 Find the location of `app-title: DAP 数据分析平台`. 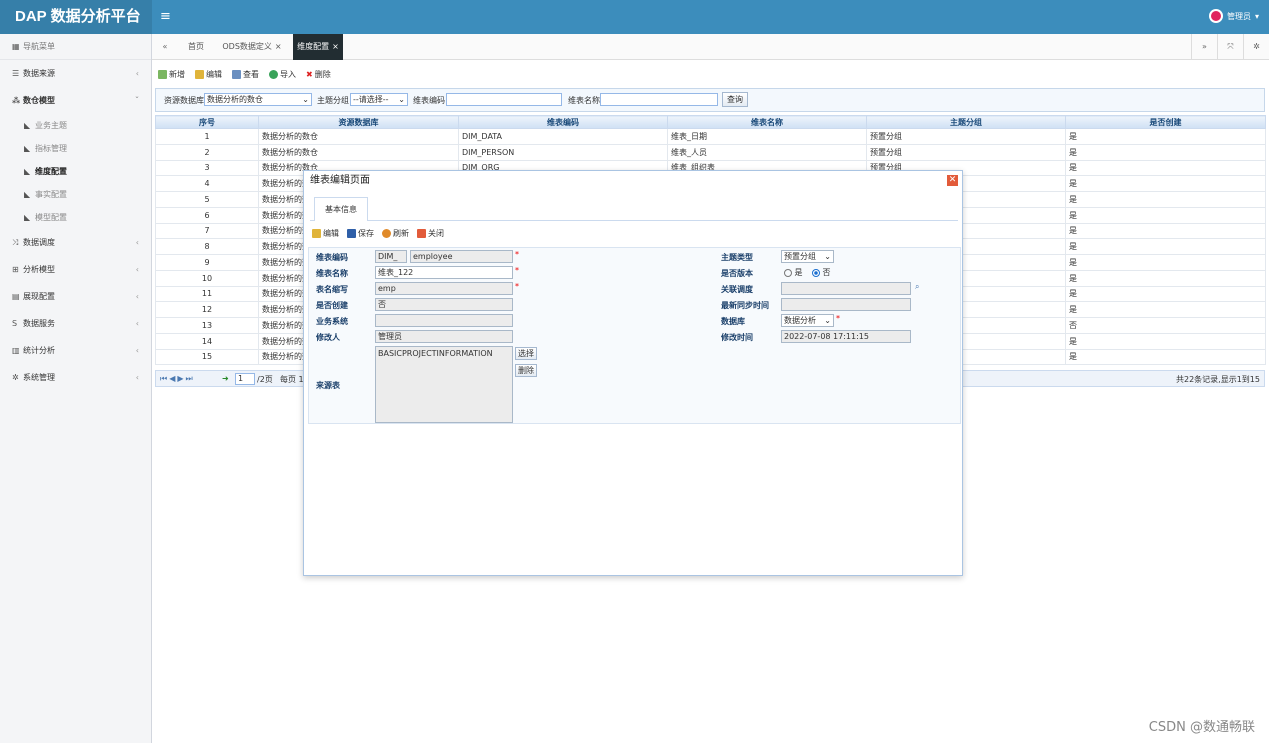

app-title: DAP 数据分析平台 is located at coordinates (76, 17).